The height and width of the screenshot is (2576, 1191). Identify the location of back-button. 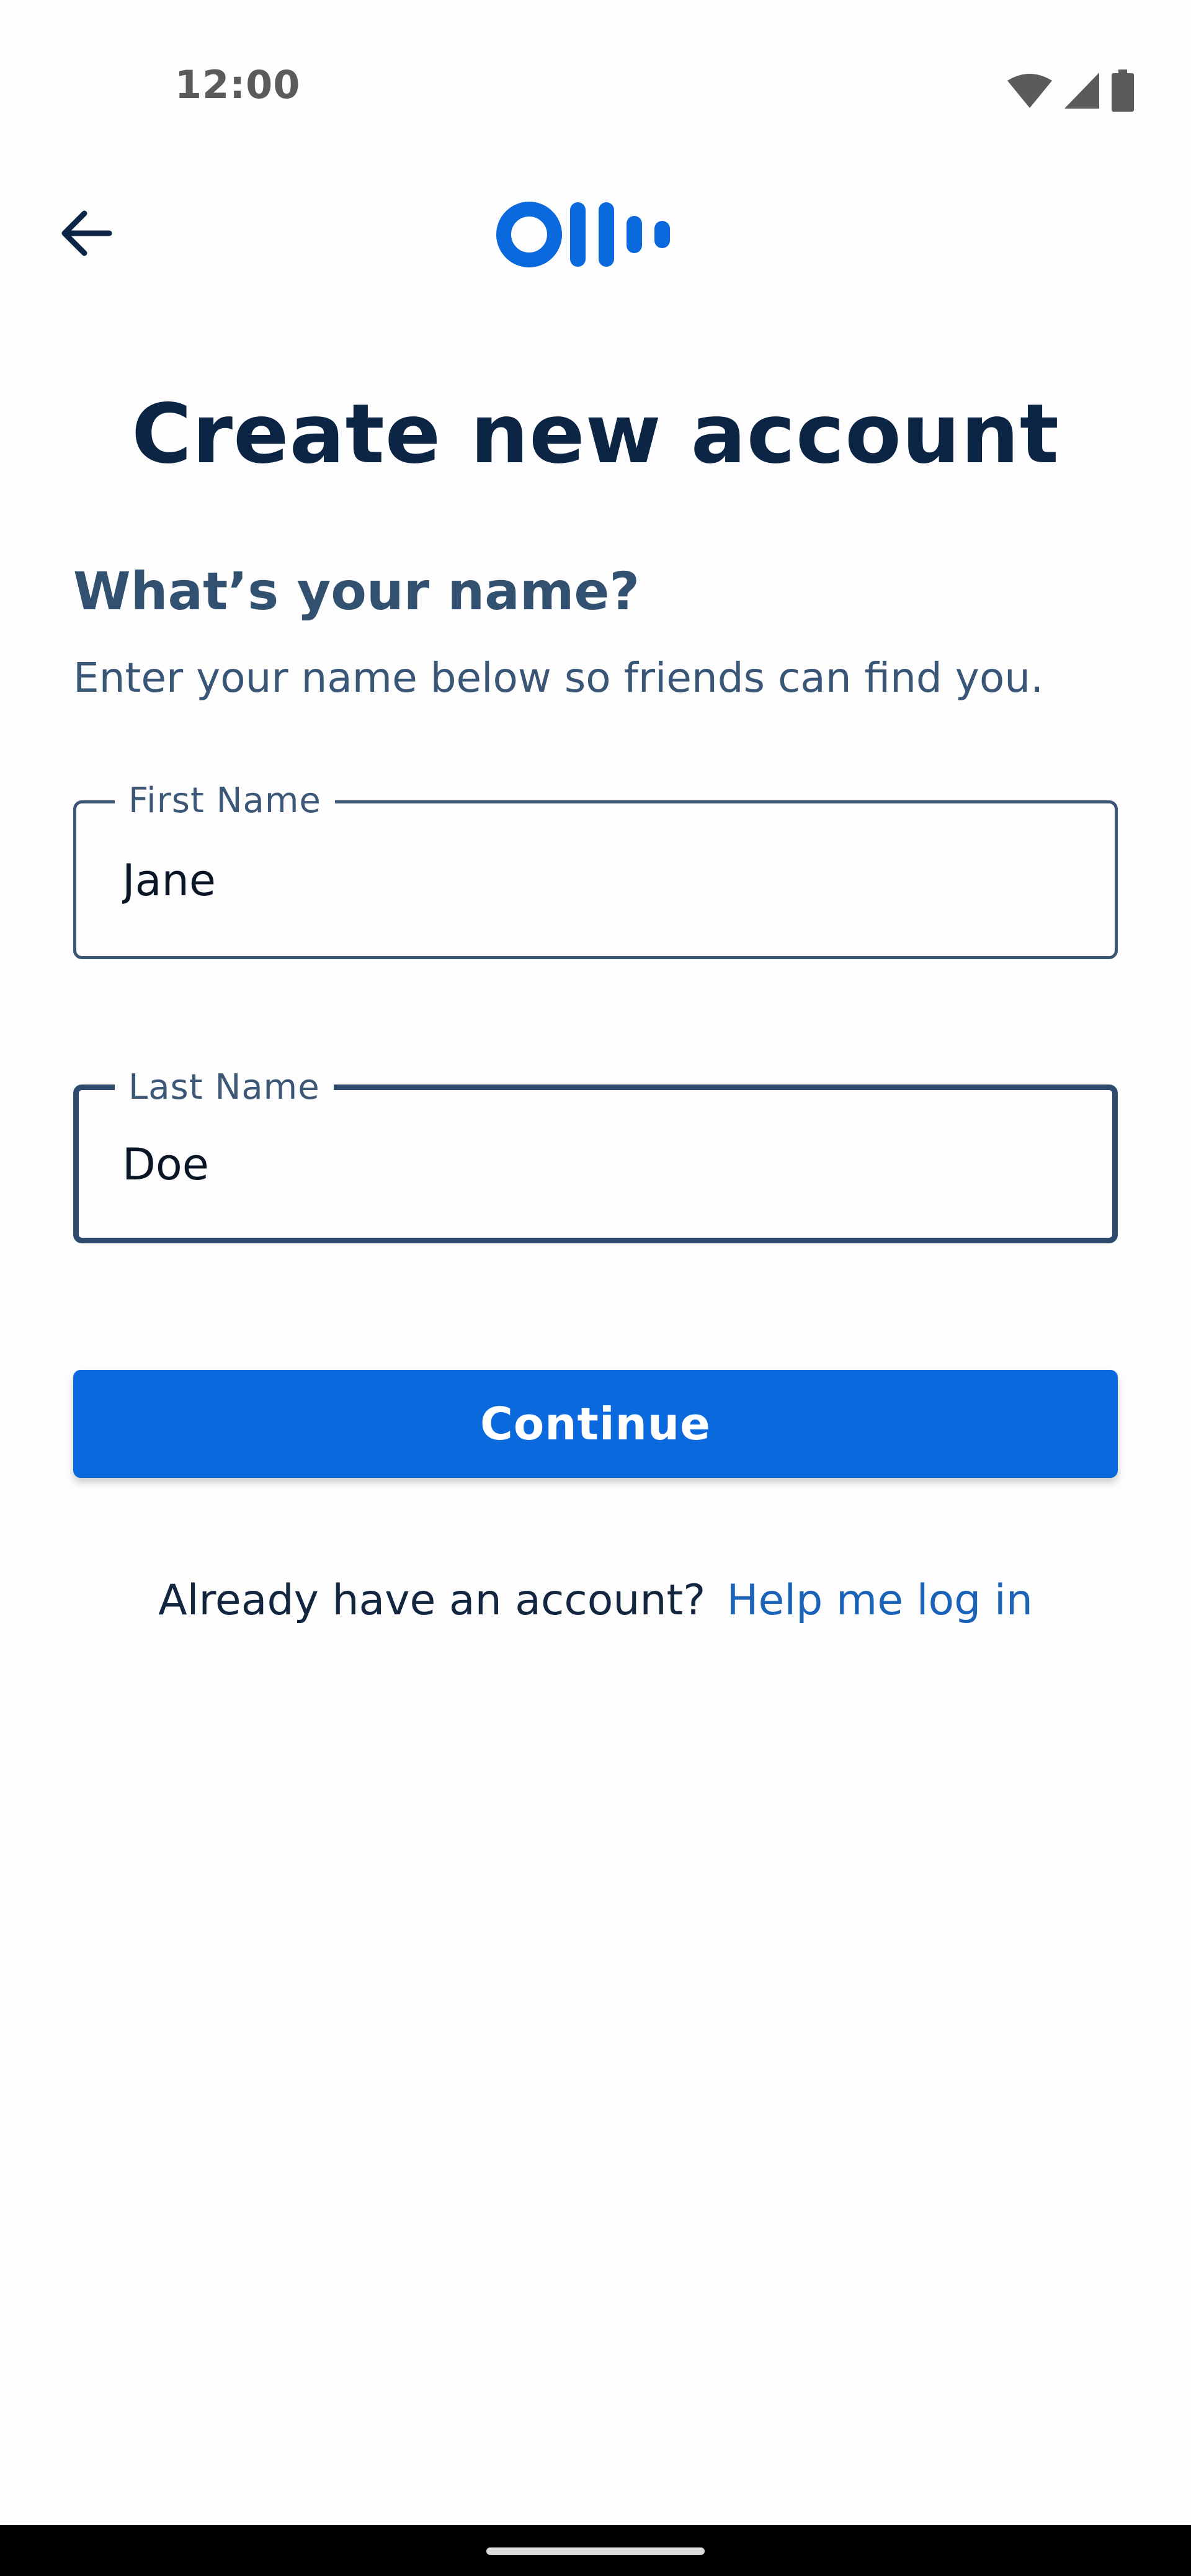
(86, 234).